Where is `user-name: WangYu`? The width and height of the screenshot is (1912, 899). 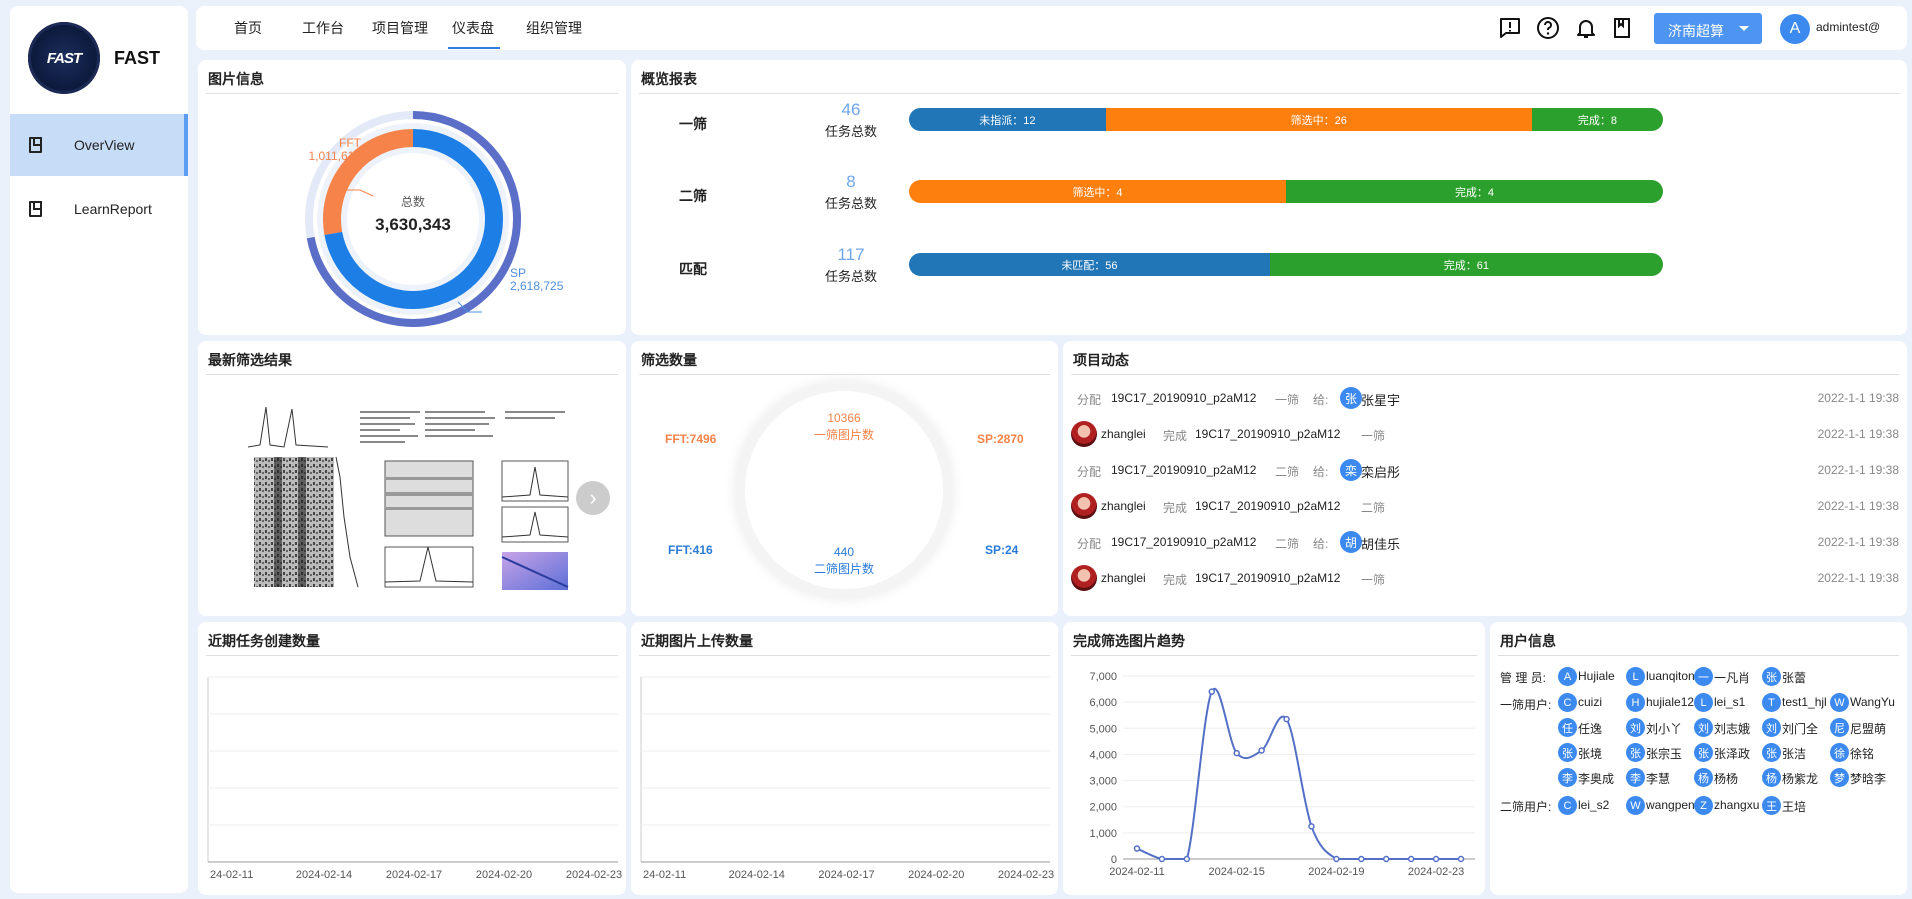
user-name: WangYu is located at coordinates (1874, 702).